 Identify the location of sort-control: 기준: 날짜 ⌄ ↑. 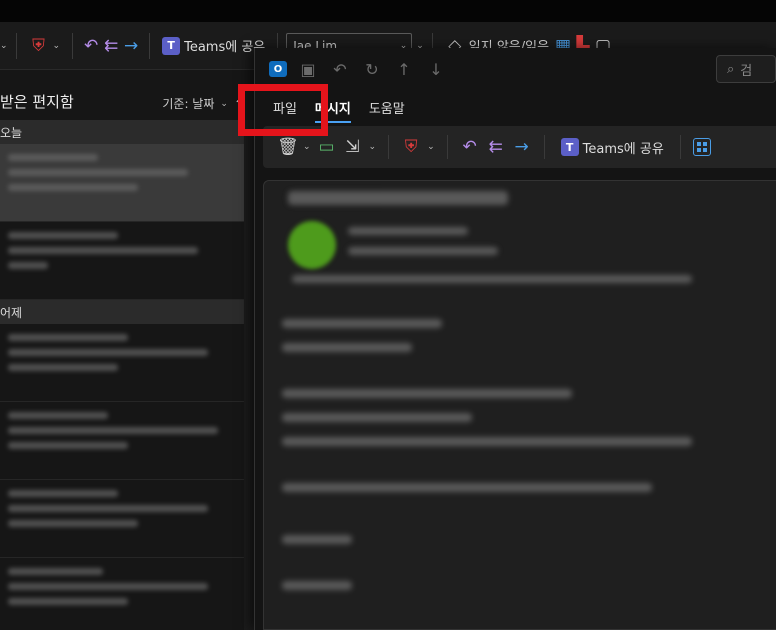
(203, 103).